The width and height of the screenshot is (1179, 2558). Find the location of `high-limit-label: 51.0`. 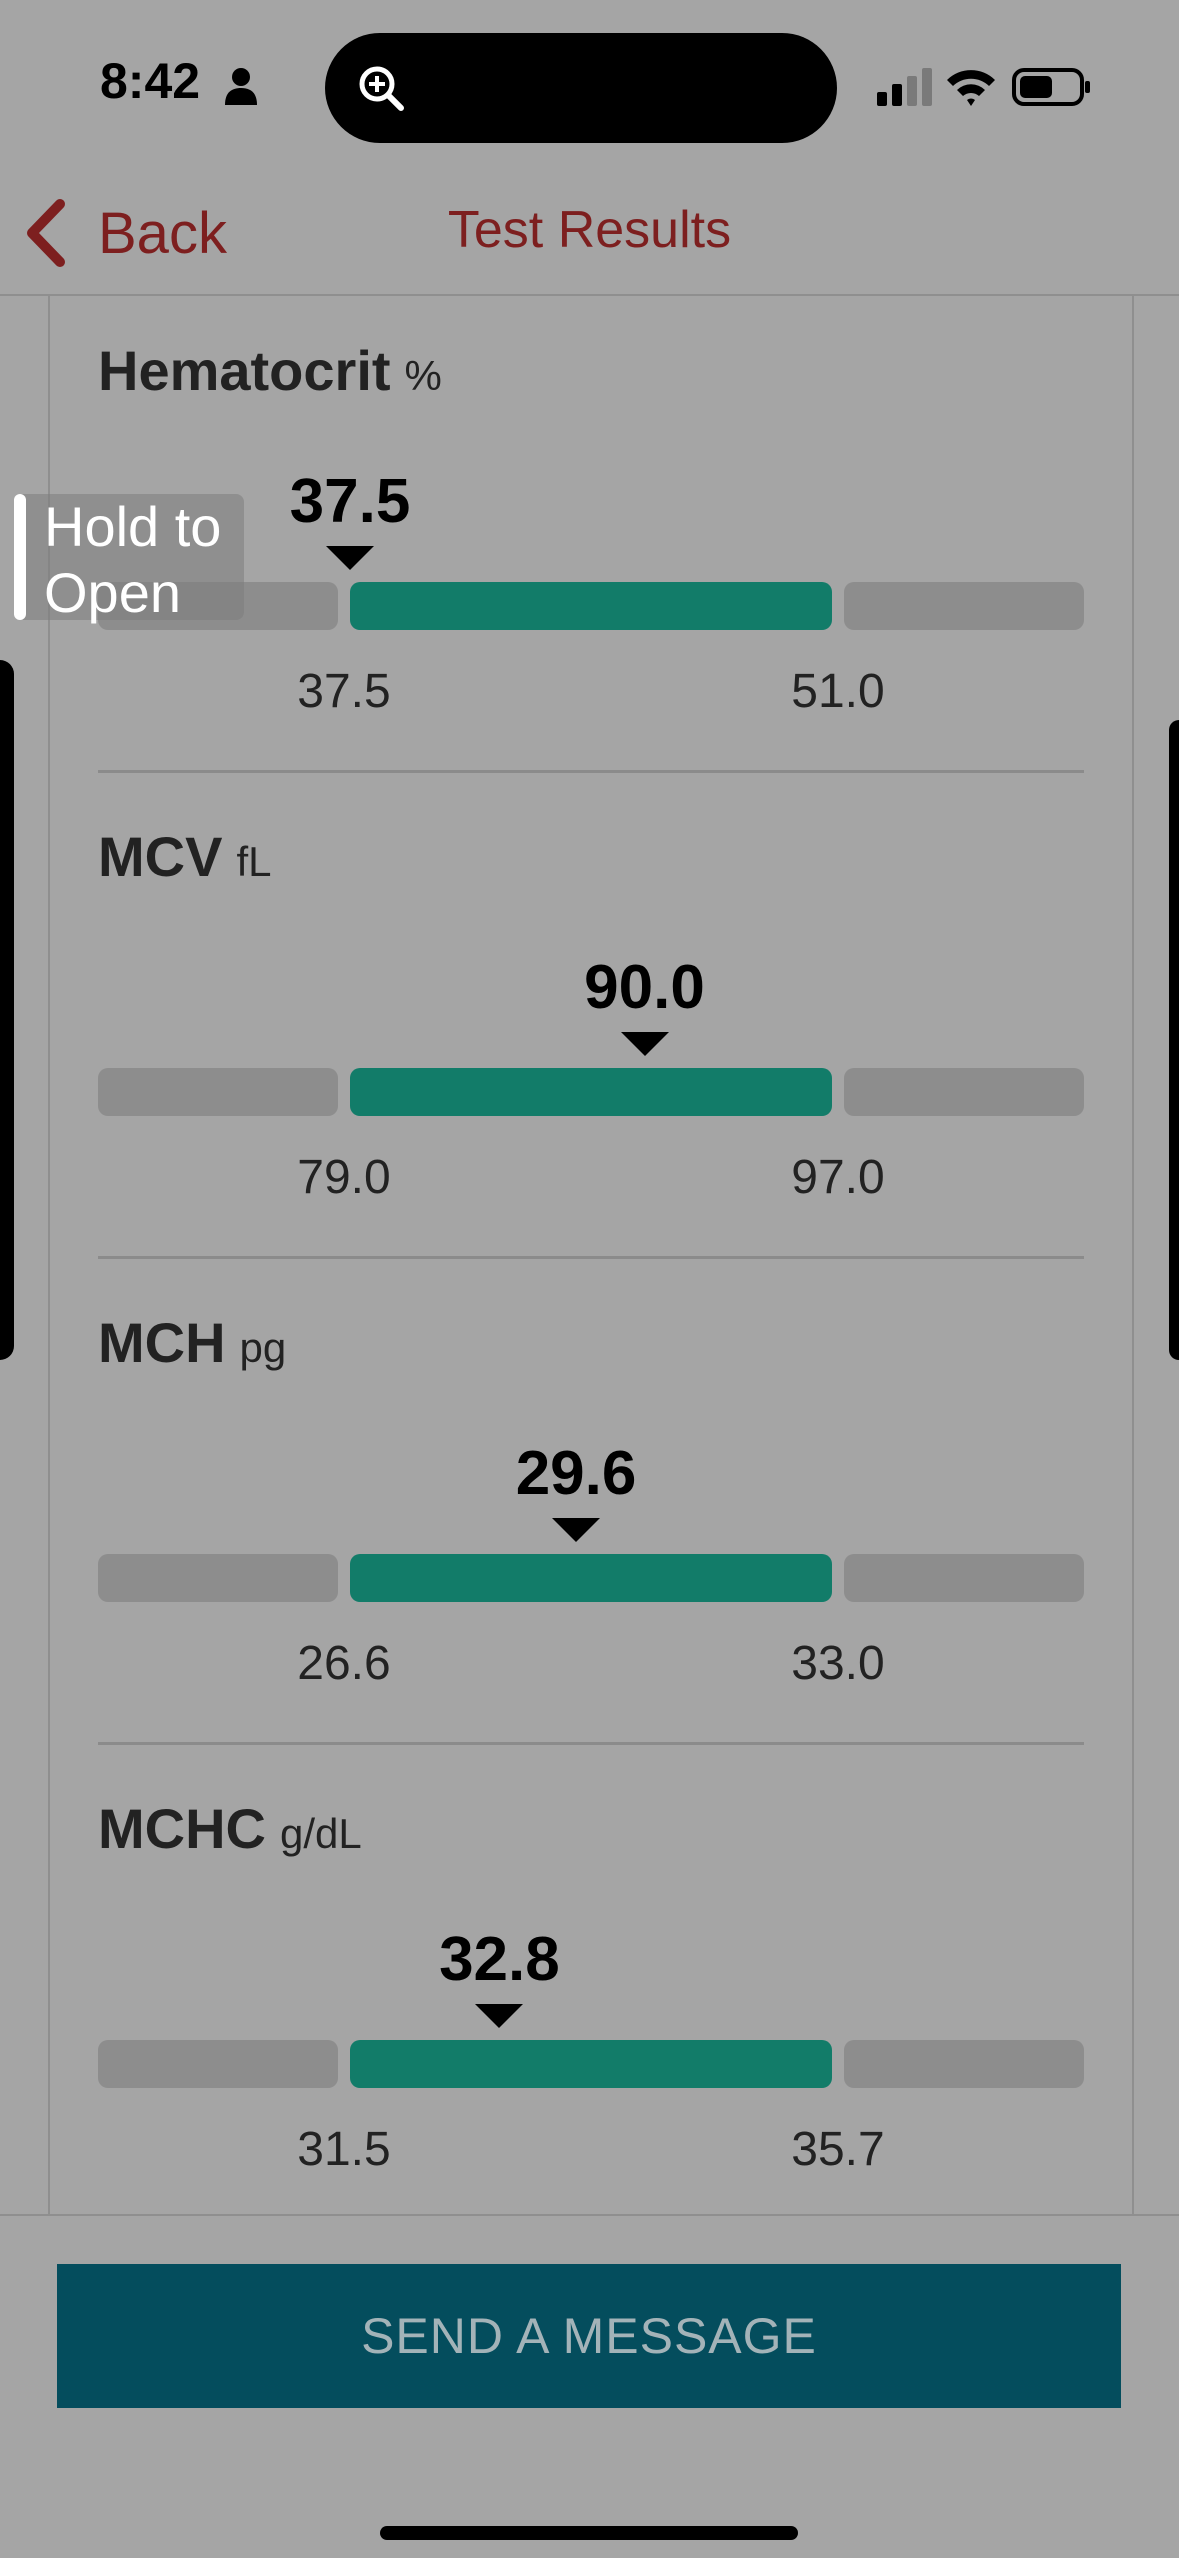

high-limit-label: 51.0 is located at coordinates (838, 691).